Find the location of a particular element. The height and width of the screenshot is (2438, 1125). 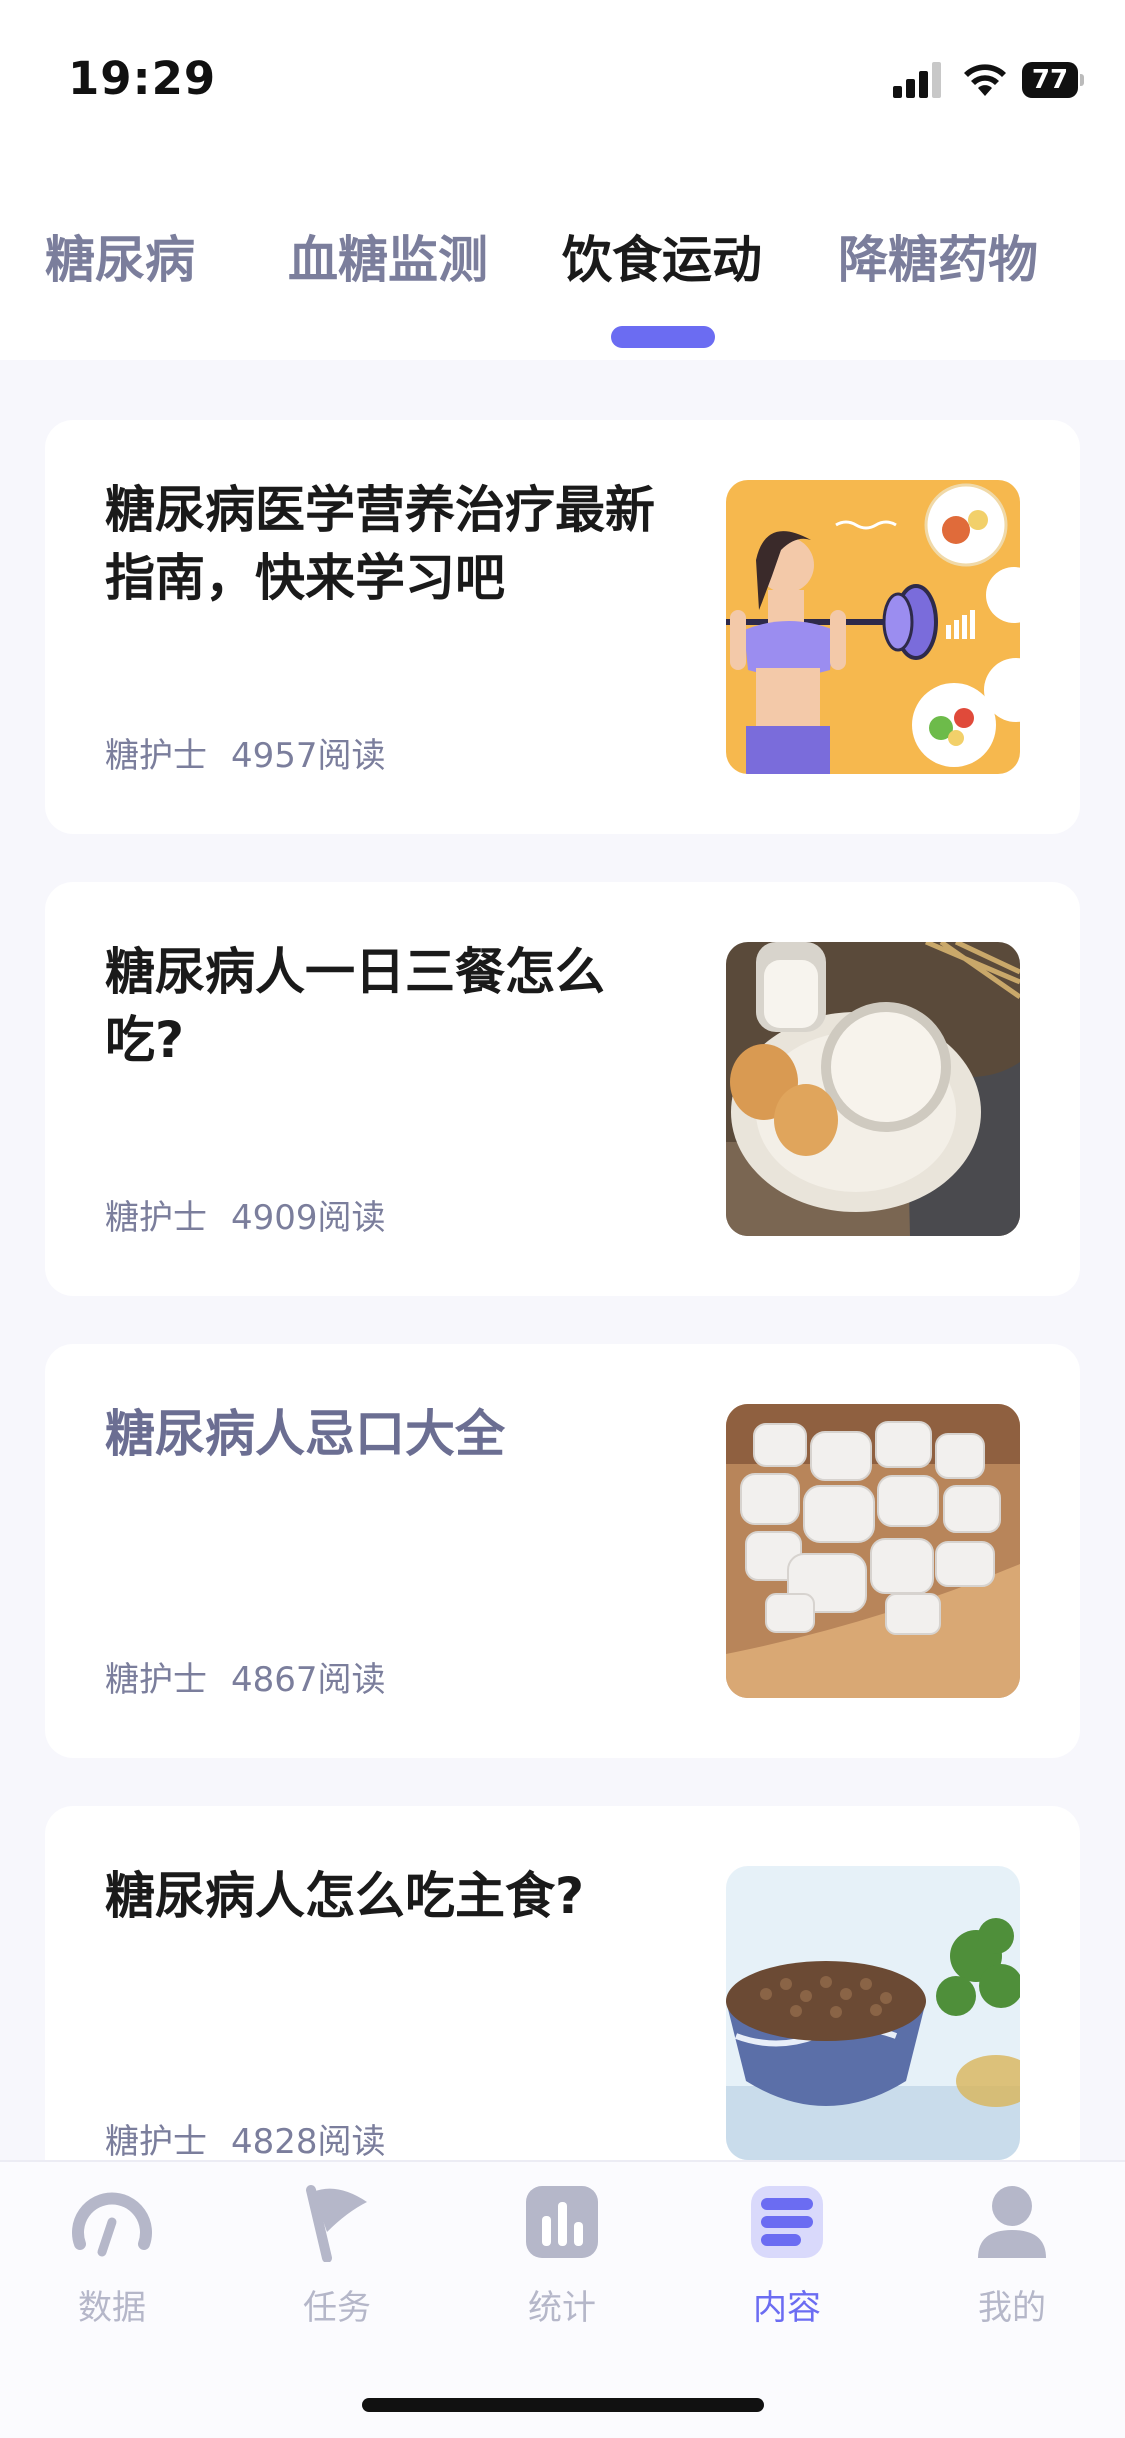

grain-bowl-photo is located at coordinates (873, 2013).